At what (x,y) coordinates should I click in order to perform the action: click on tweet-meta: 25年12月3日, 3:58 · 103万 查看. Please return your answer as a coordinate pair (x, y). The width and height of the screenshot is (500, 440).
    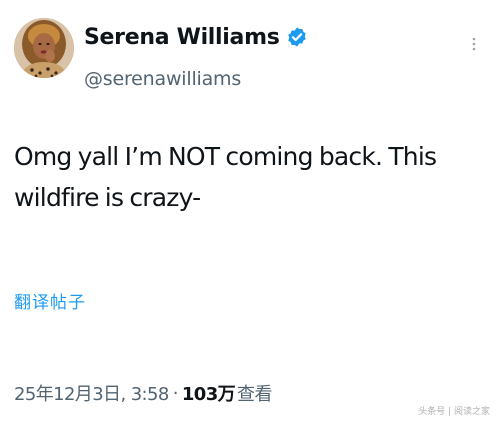
    Looking at the image, I should click on (143, 393).